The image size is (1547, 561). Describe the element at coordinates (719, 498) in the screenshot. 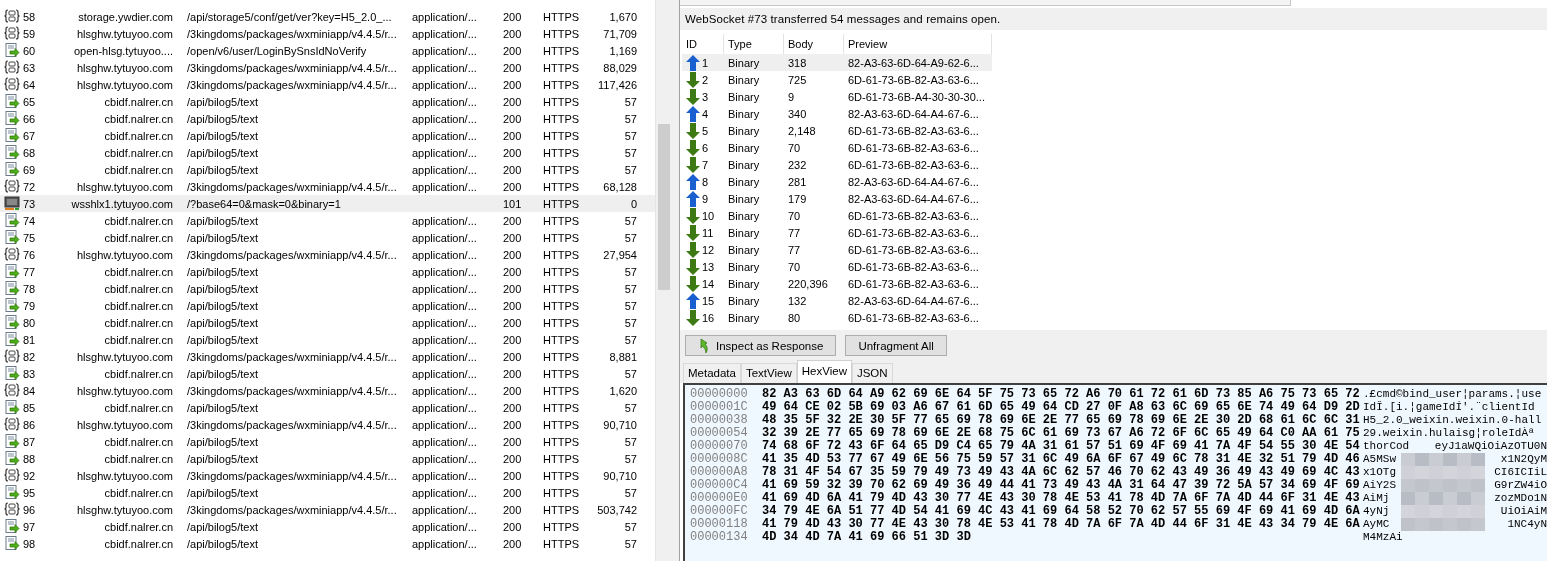

I see `hex-offset: 000000E0` at that location.